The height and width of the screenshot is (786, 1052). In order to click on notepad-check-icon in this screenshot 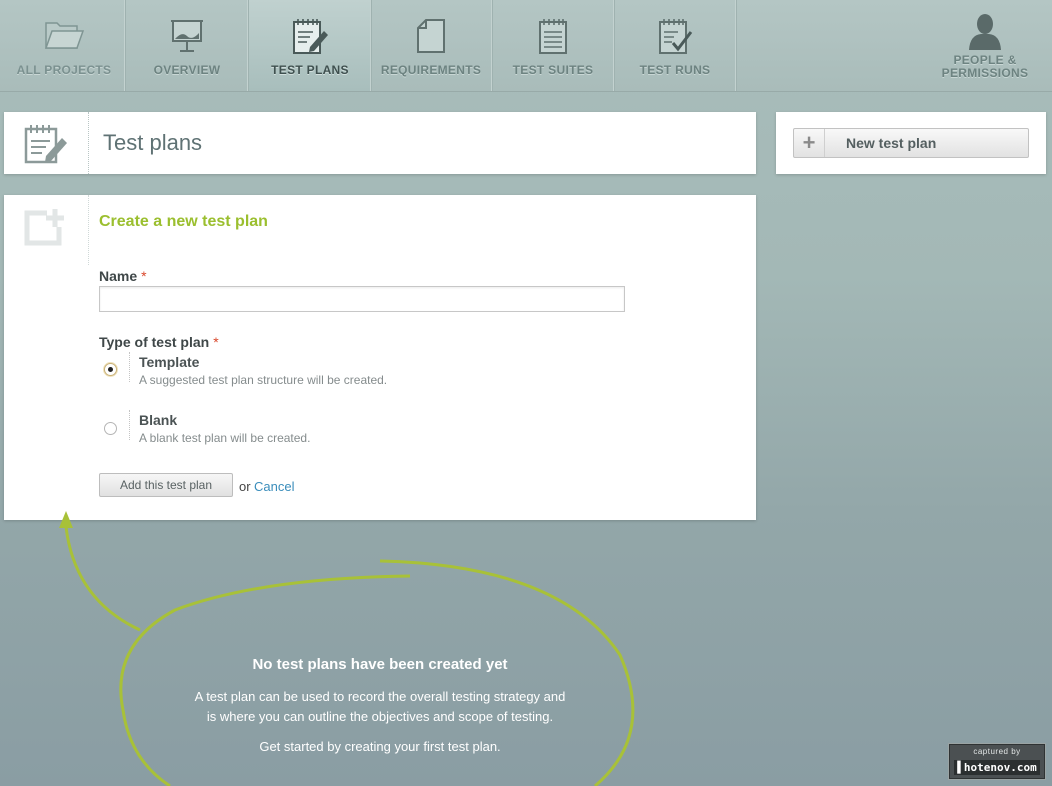, I will do `click(675, 37)`.